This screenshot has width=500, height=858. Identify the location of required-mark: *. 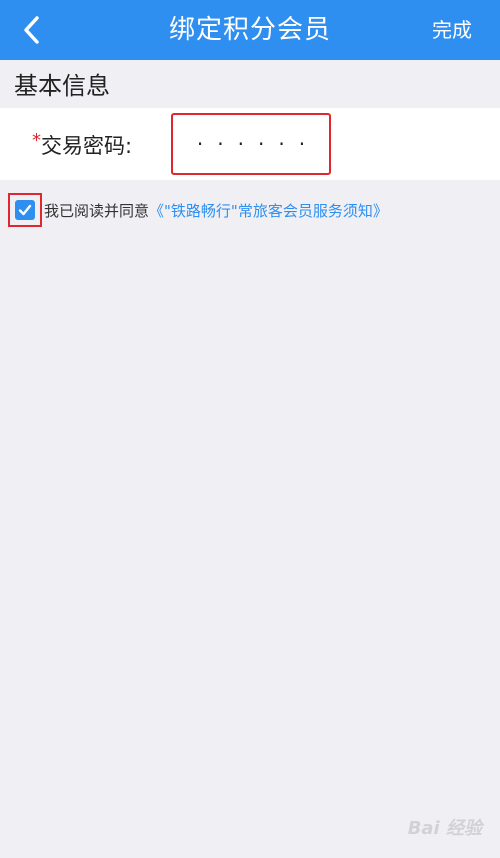
(36, 140).